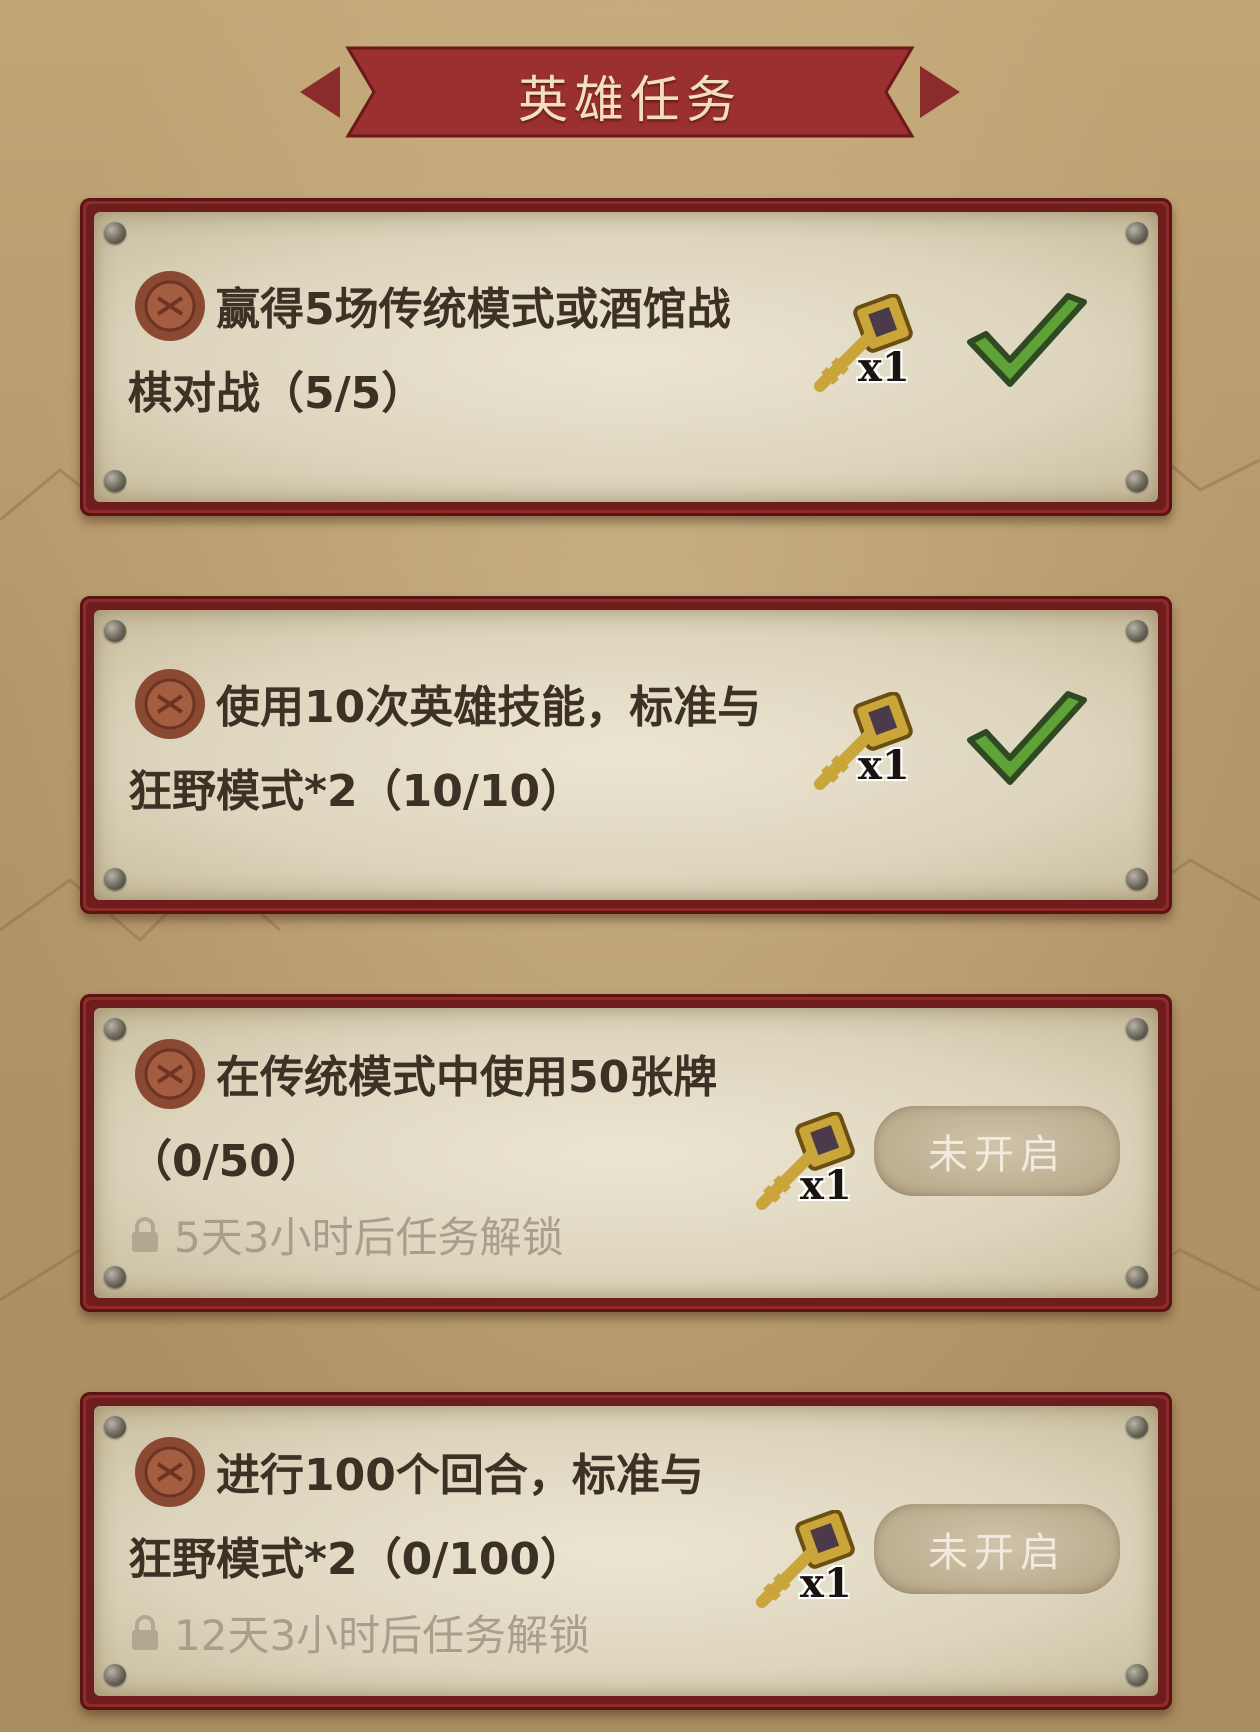 The image size is (1260, 1732). Describe the element at coordinates (445, 749) in the screenshot. I see `quest-description: 使用10次英雄技能，标准与狂野模式*2（10/10）` at that location.